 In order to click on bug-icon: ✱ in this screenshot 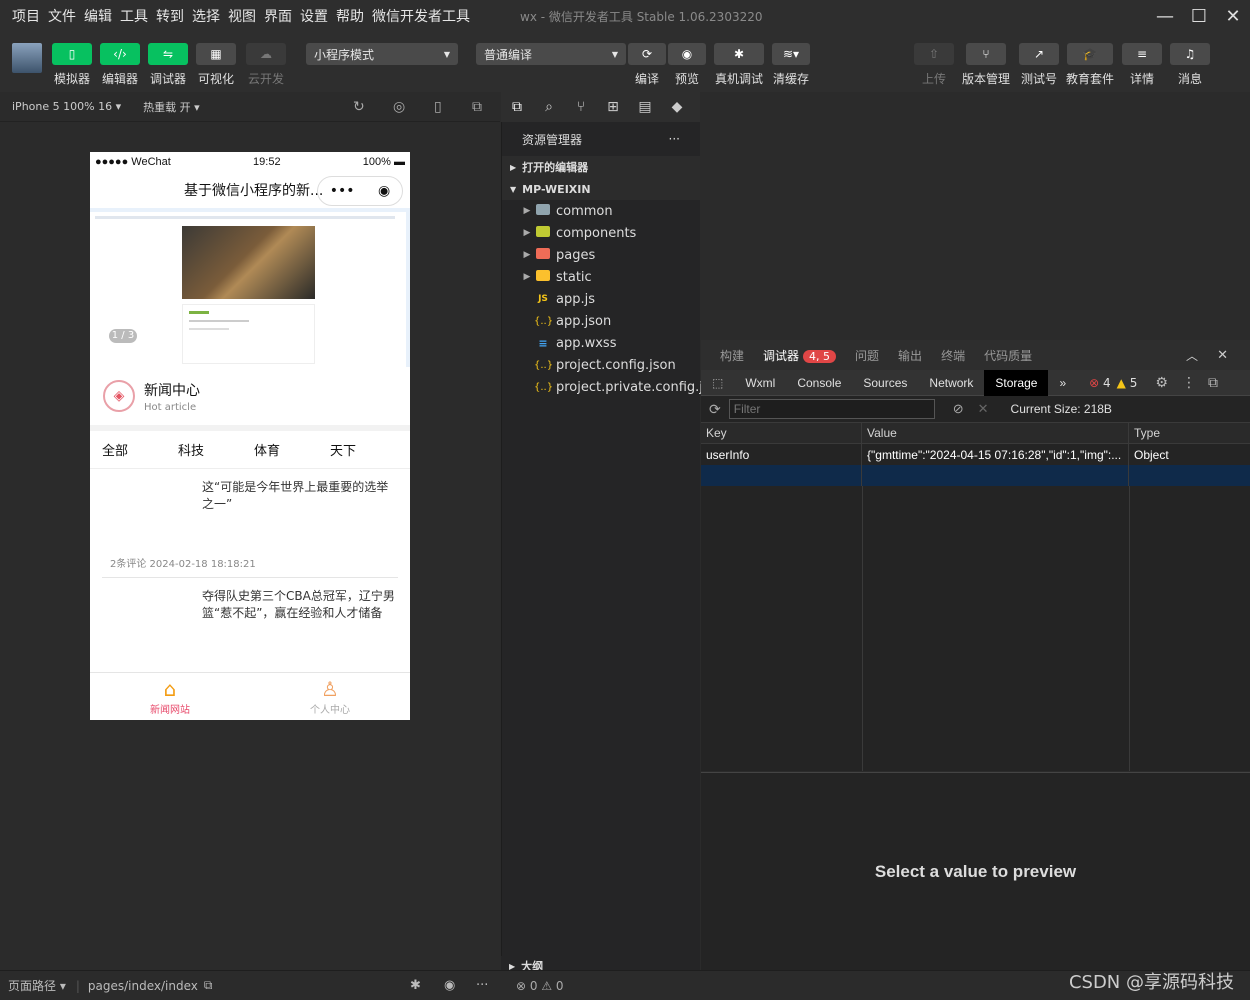, I will do `click(415, 985)`.